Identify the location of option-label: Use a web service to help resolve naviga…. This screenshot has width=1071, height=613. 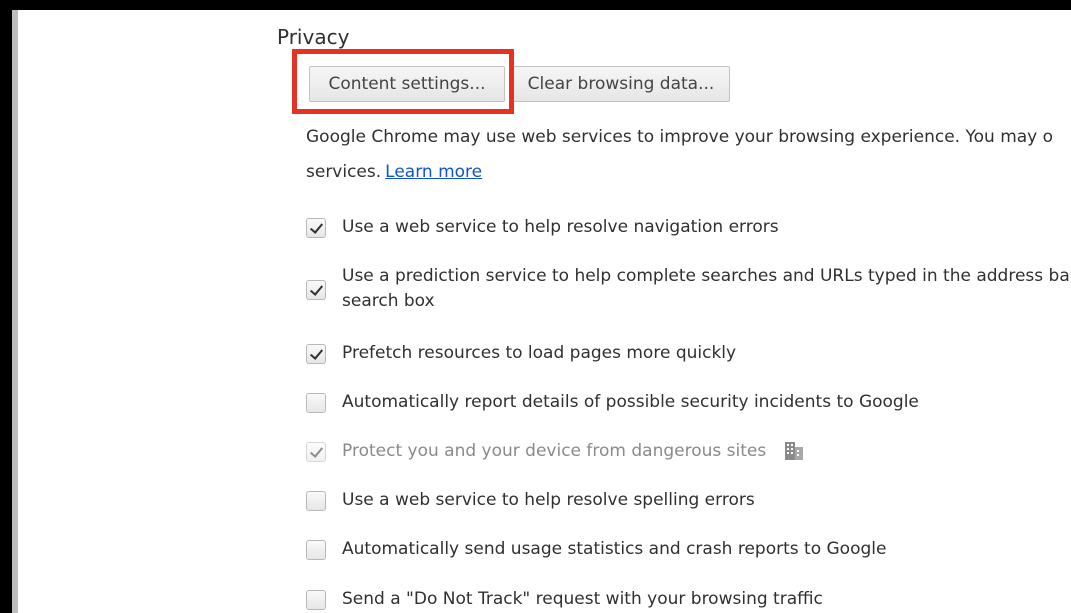
(560, 227).